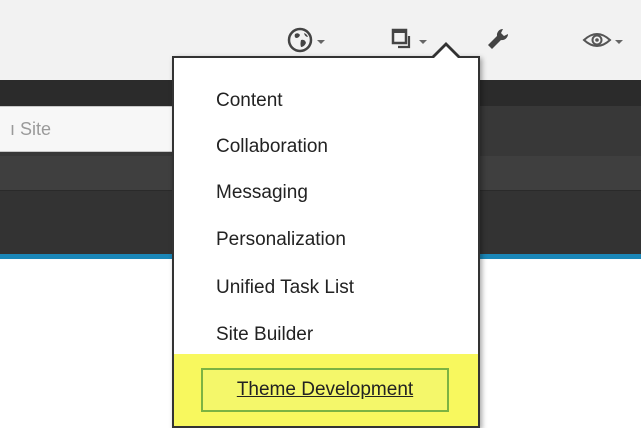 The width and height of the screenshot is (641, 428). I want to click on view-menu-button, so click(602, 40).